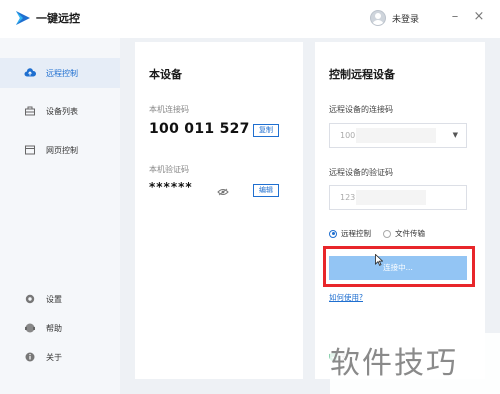  What do you see at coordinates (58, 18) in the screenshot?
I see `app-name: 一键远控` at bounding box center [58, 18].